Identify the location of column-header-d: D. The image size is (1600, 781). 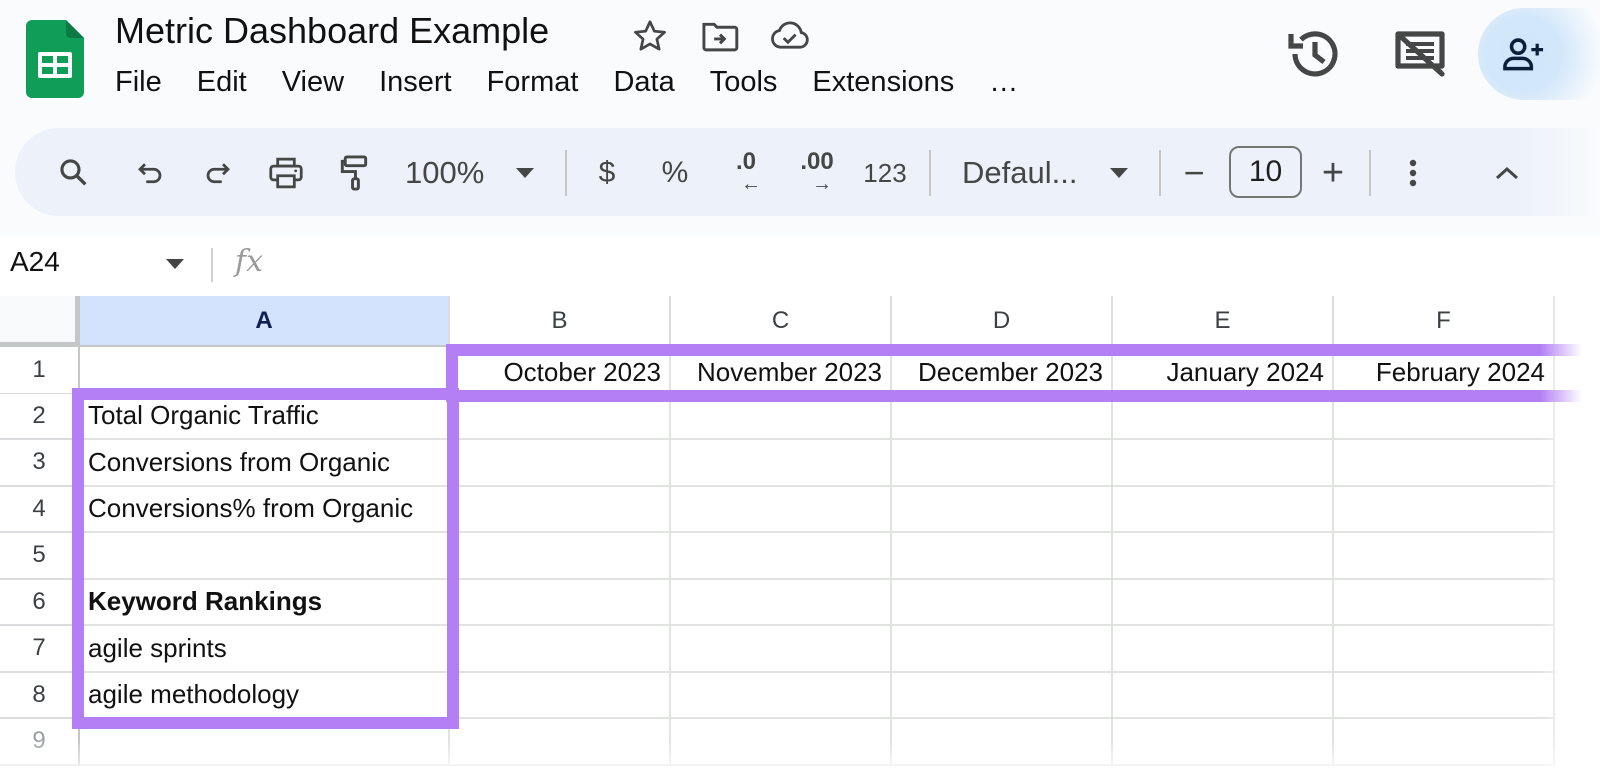
(1002, 321).